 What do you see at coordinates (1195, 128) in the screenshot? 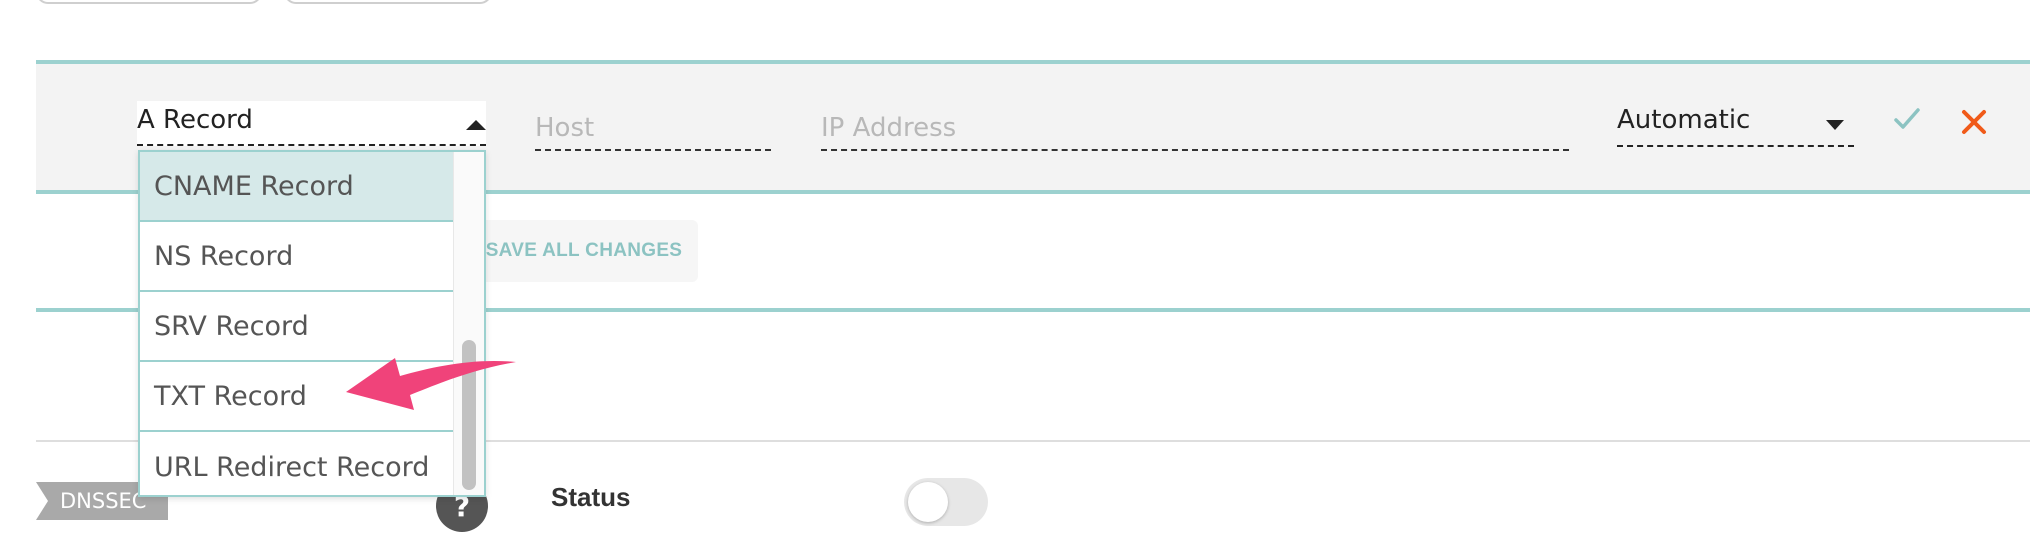
I see `ip-address-input: IP Address` at bounding box center [1195, 128].